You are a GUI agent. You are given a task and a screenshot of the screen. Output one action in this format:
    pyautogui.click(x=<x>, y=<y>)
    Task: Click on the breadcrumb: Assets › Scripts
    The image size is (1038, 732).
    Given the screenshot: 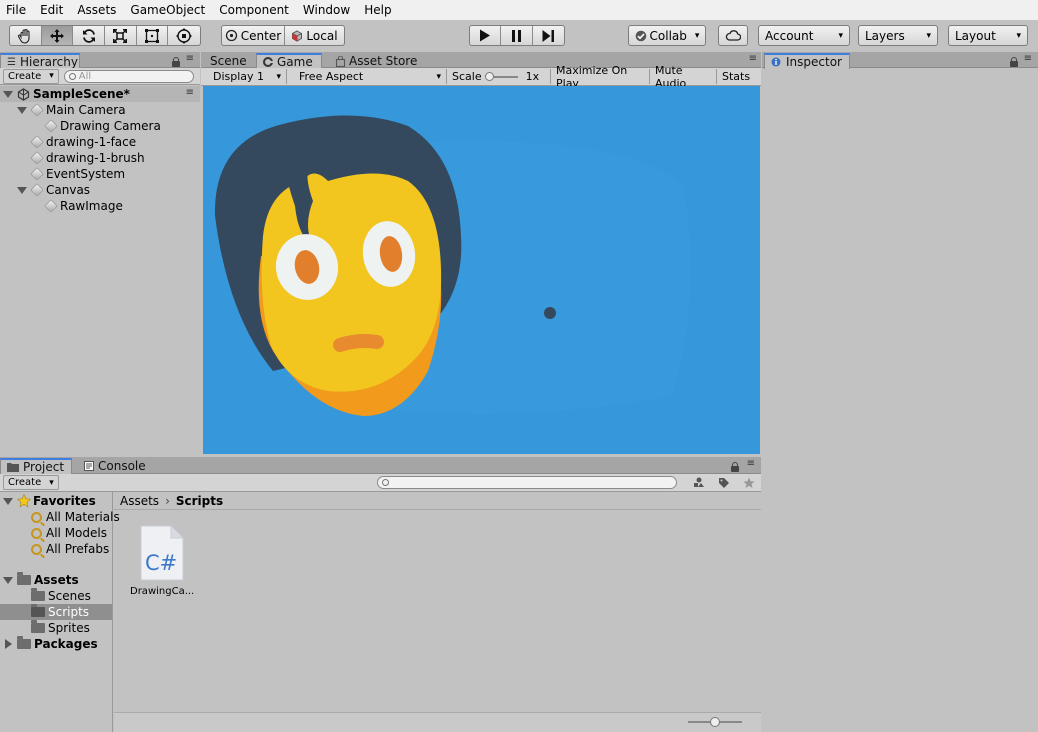 What is the action you would take?
    pyautogui.click(x=437, y=501)
    